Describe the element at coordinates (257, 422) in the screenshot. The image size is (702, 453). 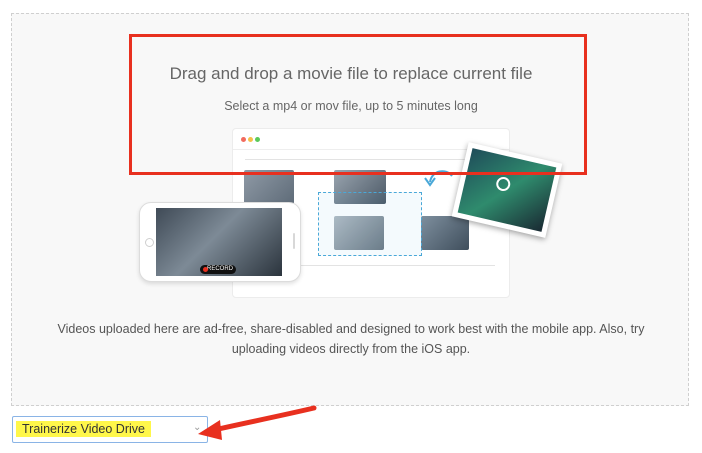
I see `annotation-arrow-icon` at that location.